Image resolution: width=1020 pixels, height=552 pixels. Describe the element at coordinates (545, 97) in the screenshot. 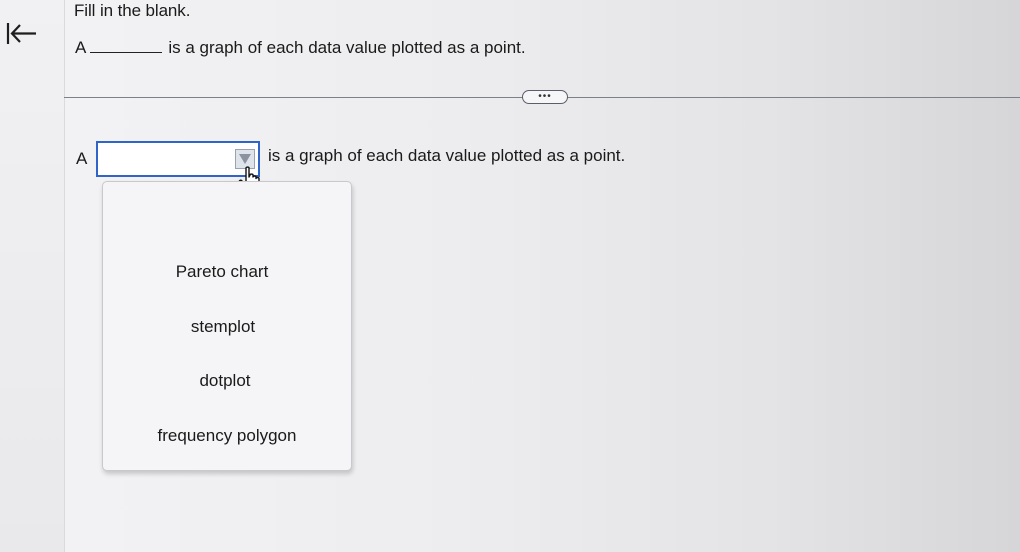

I see `expand-more-button: •••` at that location.